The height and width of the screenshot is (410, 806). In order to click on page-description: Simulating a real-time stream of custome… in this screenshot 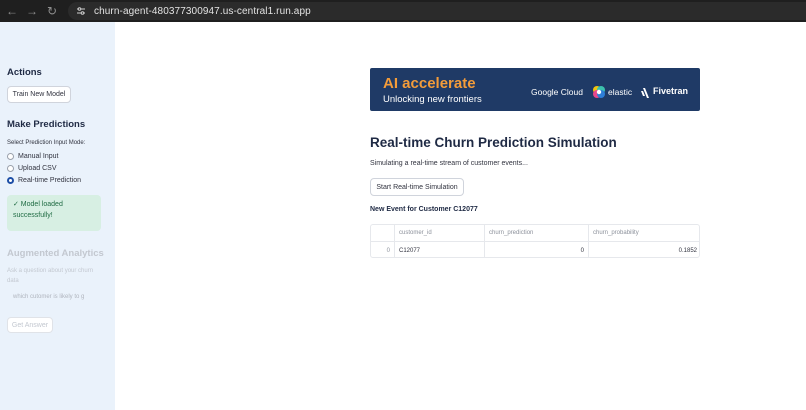, I will do `click(449, 163)`.